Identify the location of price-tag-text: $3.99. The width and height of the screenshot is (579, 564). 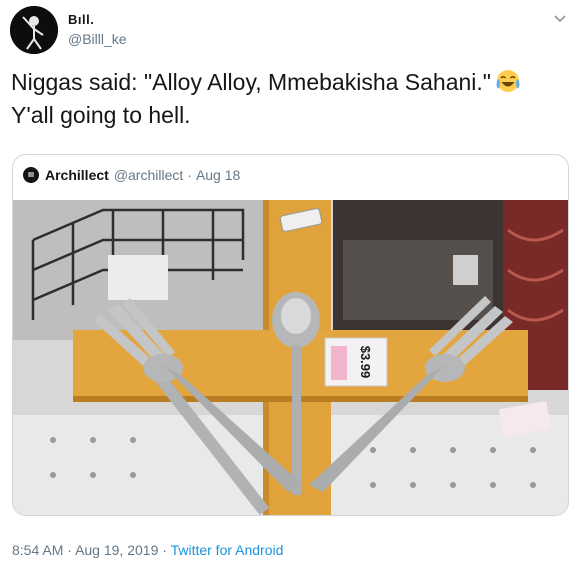
(365, 362).